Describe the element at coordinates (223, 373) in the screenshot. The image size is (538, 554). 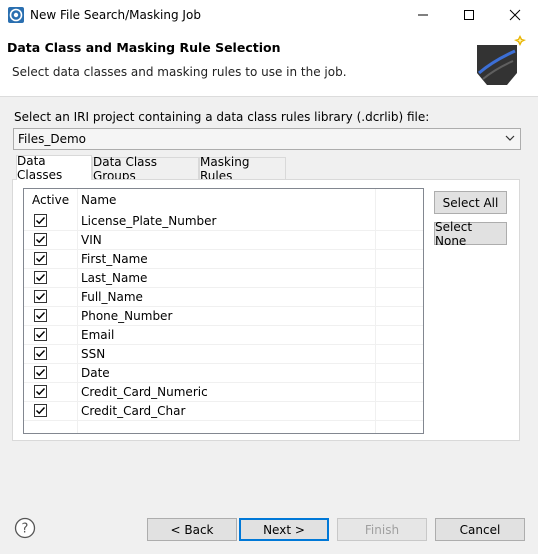
I see `table-row: Date` at that location.